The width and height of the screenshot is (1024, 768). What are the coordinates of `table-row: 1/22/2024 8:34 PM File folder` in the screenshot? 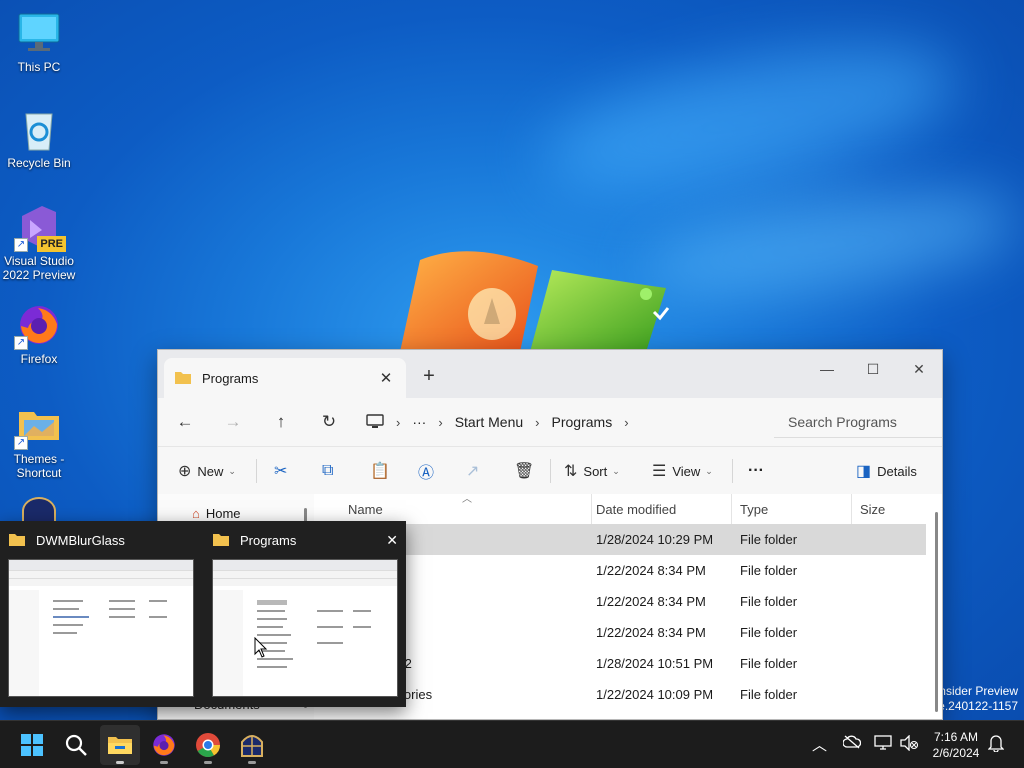 It's located at (621, 632).